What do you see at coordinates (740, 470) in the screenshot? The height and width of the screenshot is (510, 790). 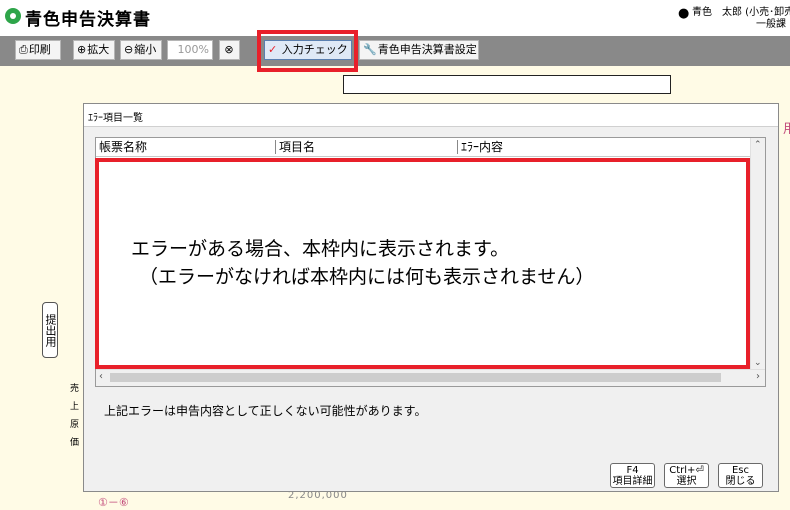 I see `esc-key-label: Esc` at bounding box center [740, 470].